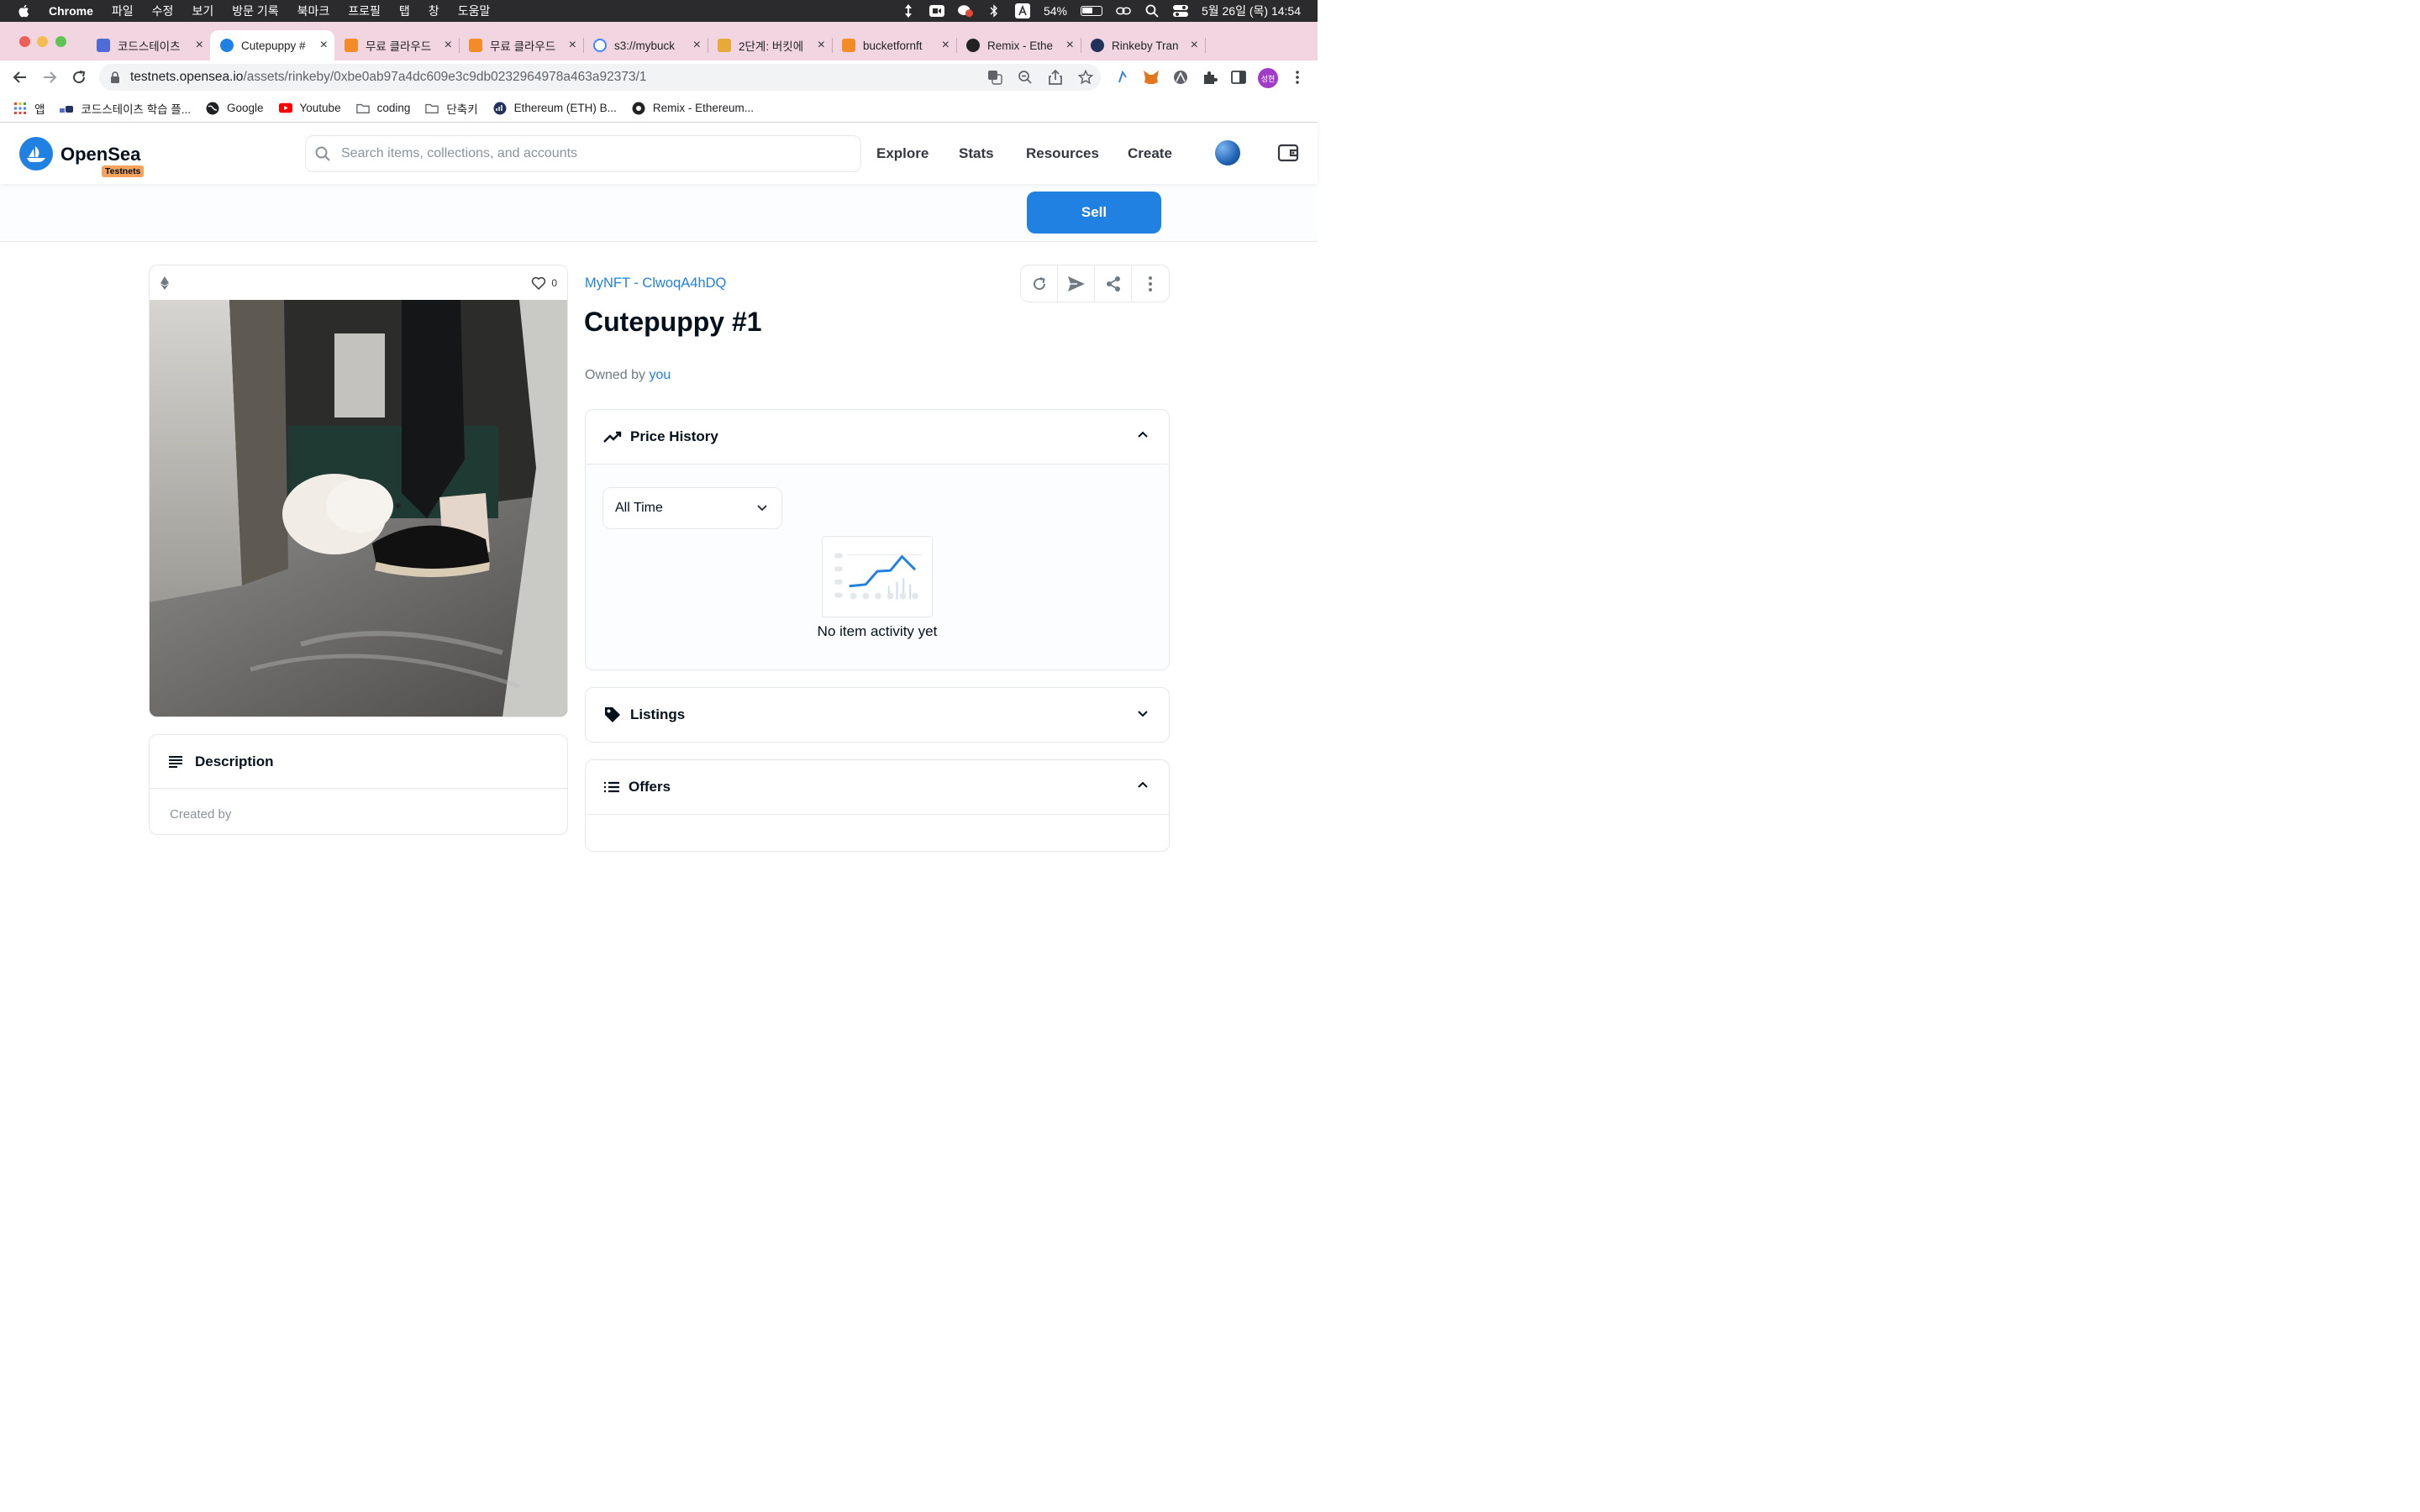  I want to click on time-range-select: All Time, so click(692, 508).